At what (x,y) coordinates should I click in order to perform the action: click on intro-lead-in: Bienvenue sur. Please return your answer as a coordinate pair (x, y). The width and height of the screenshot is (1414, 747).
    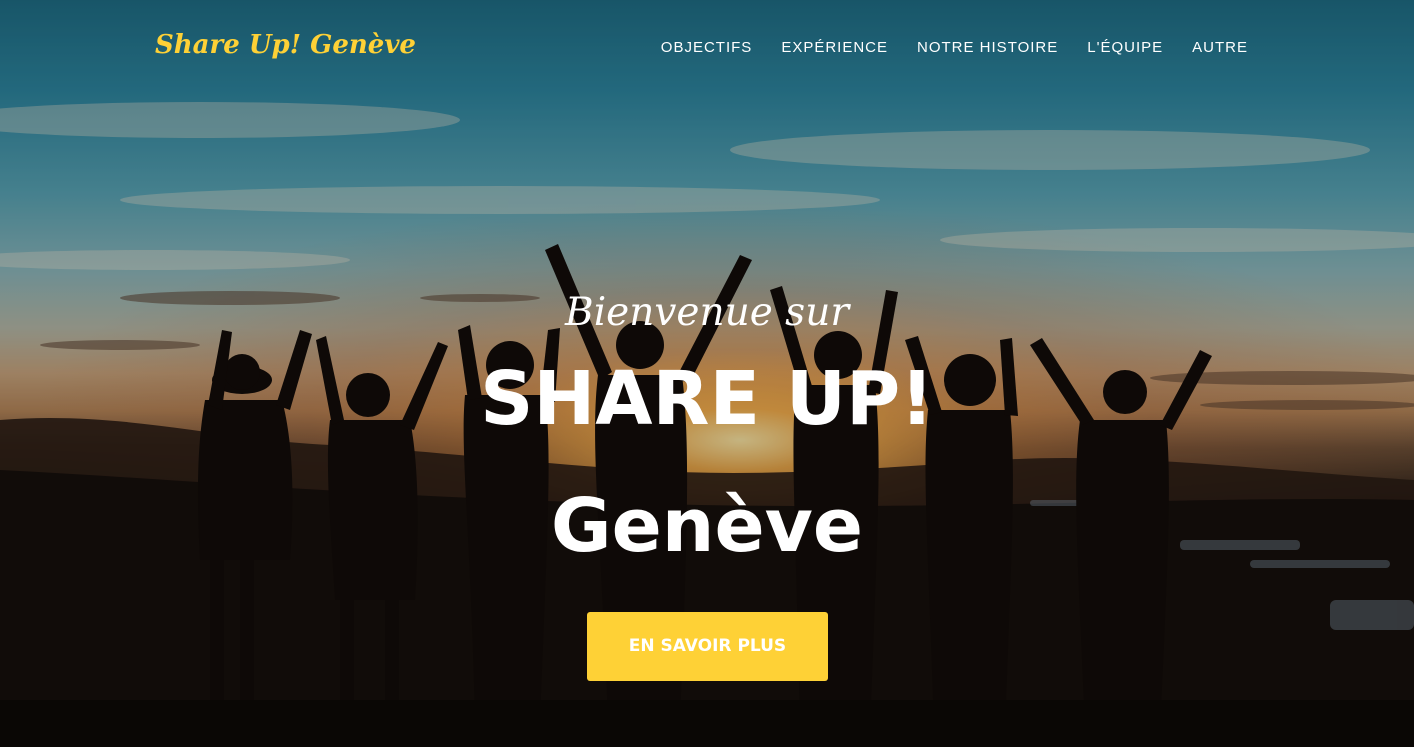
    Looking at the image, I should click on (707, 312).